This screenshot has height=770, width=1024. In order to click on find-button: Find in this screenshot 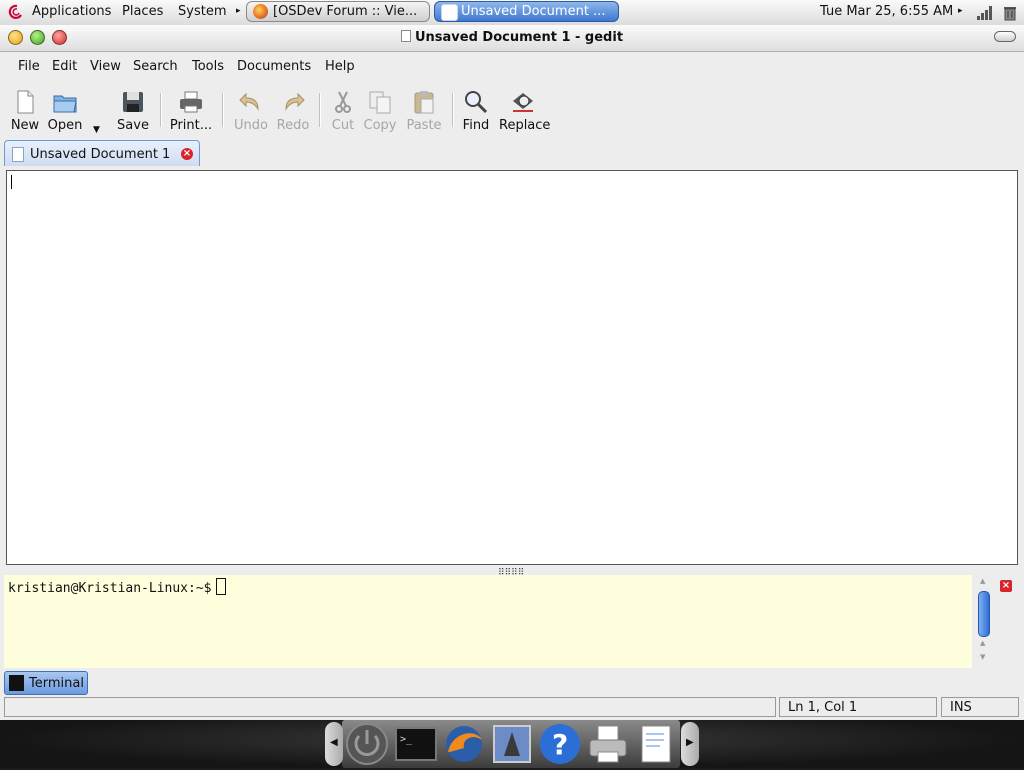, I will do `click(476, 110)`.